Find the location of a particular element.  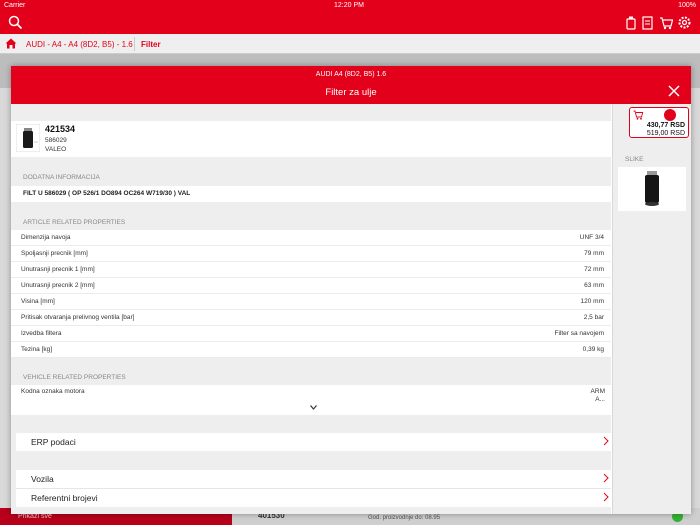

property-value: 63 mm is located at coordinates (594, 285).